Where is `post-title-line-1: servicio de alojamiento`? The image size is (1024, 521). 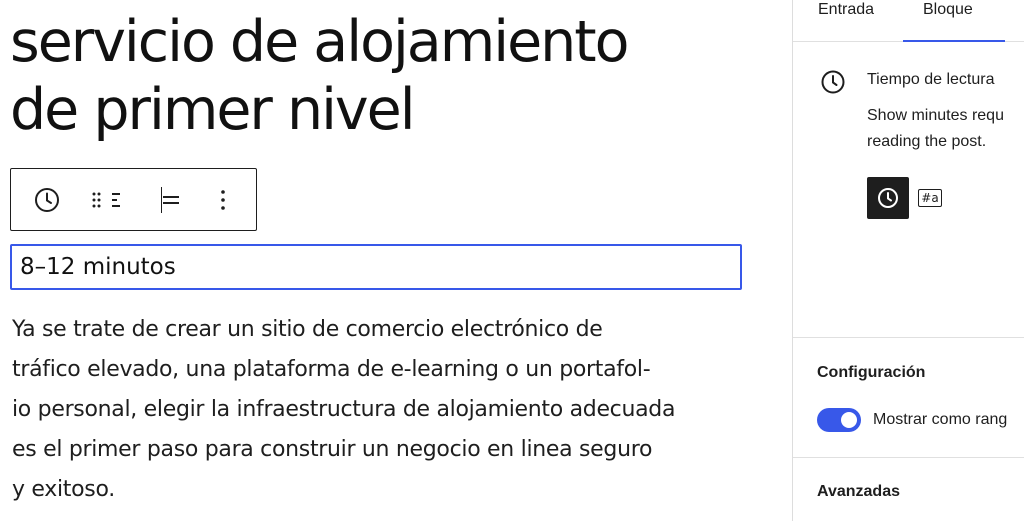
post-title-line-1: servicio de alojamiento is located at coordinates (395, 42).